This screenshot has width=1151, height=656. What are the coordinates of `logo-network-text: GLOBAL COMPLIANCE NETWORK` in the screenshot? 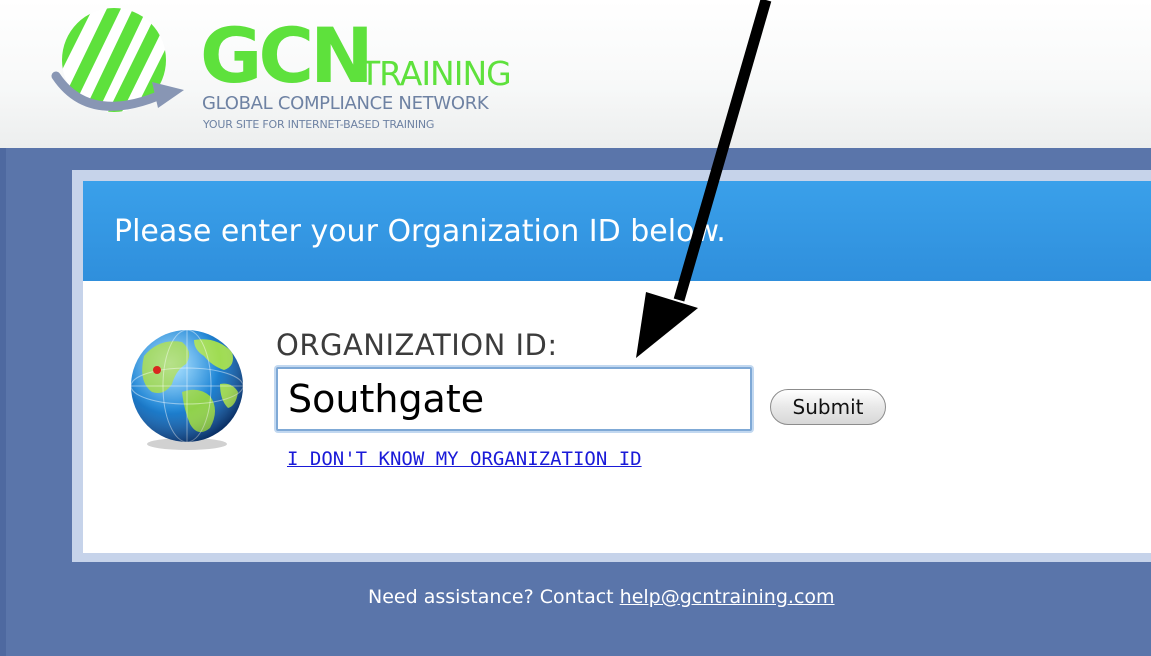 It's located at (345, 103).